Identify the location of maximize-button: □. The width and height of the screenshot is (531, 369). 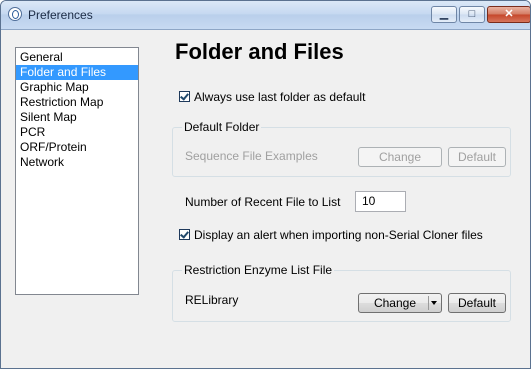
(472, 14).